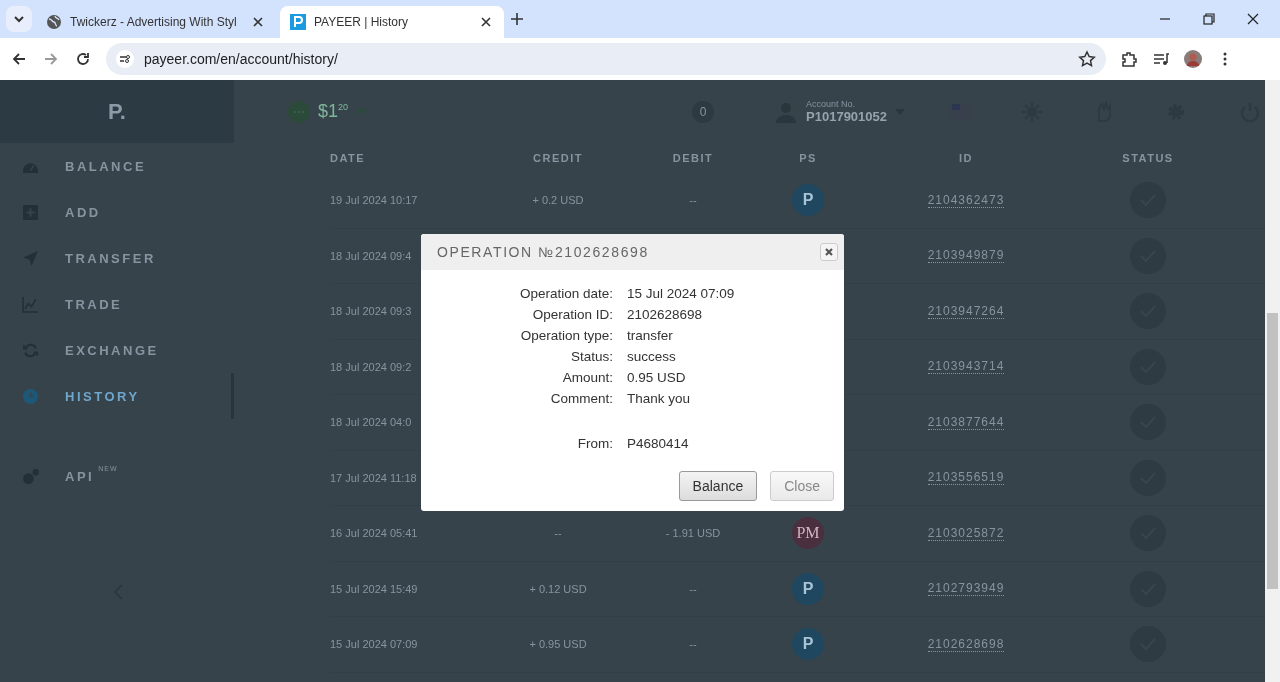  Describe the element at coordinates (410, 158) in the screenshot. I see `column-header: DATE` at that location.